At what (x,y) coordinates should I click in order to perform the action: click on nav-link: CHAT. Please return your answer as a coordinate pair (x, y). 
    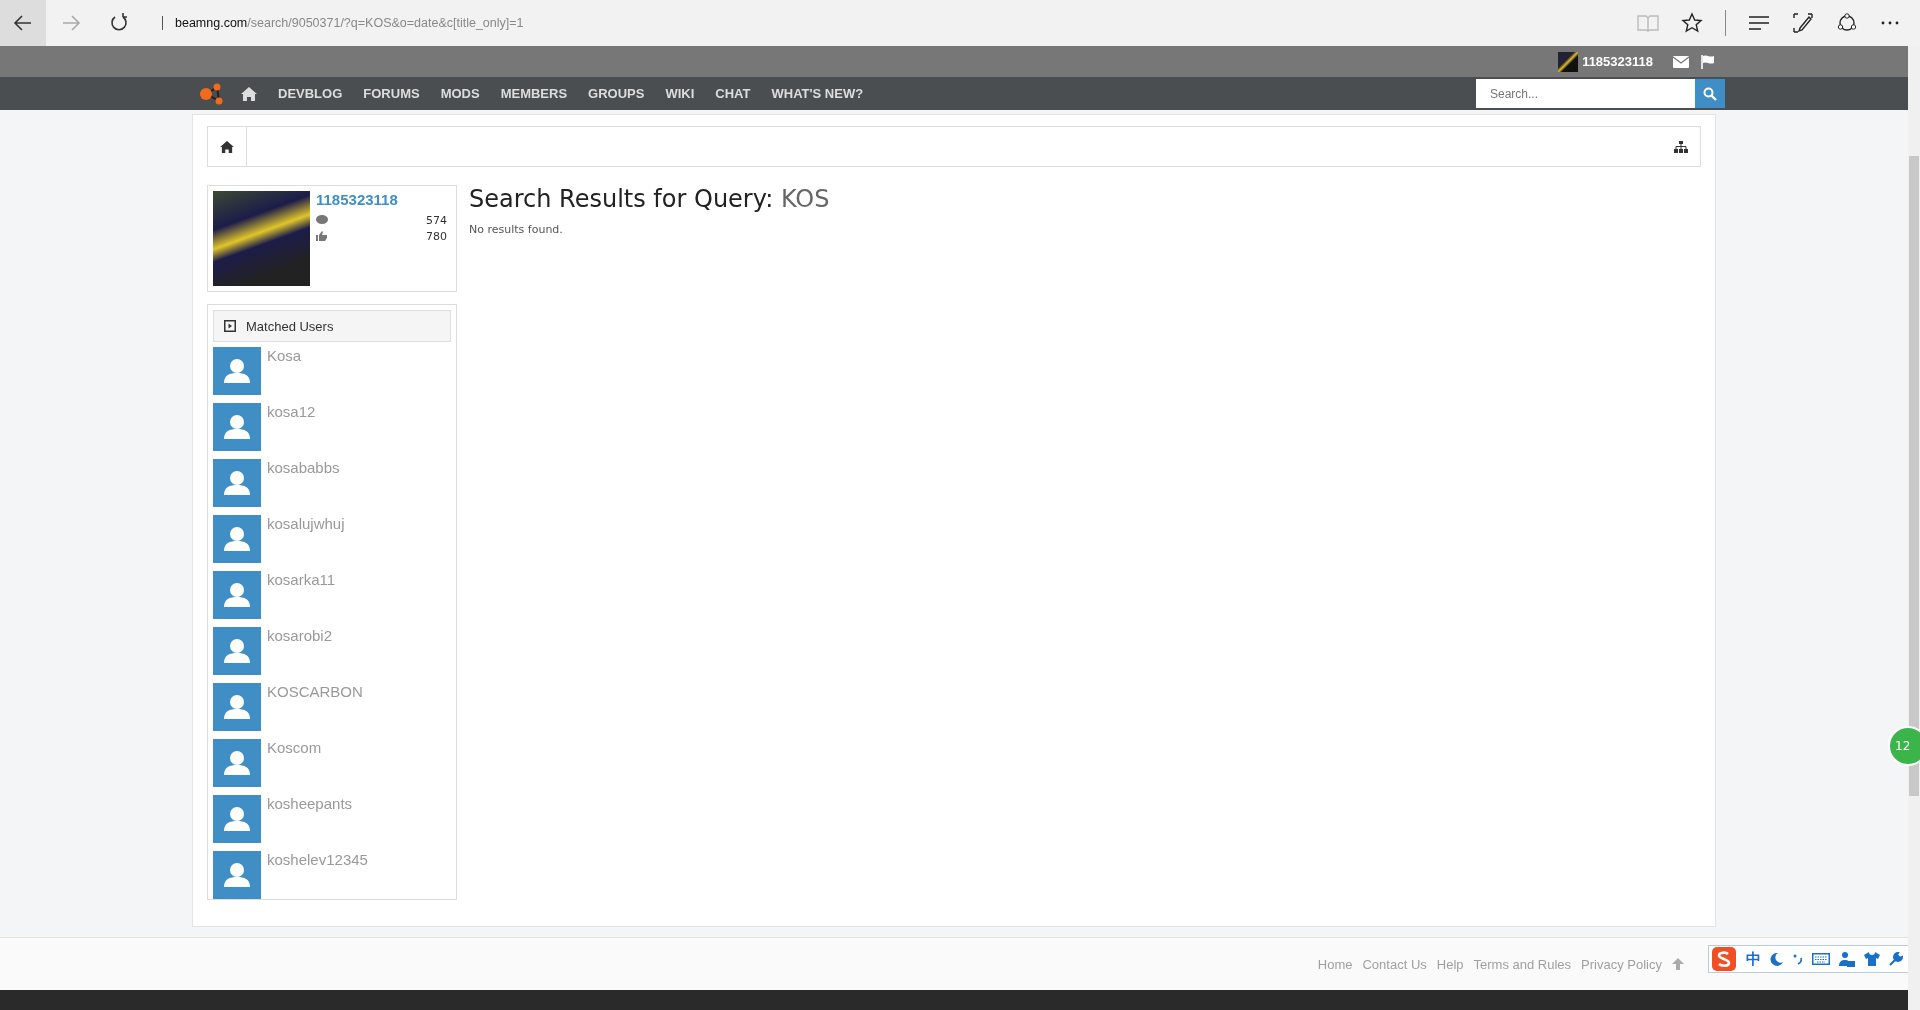
    Looking at the image, I should click on (733, 93).